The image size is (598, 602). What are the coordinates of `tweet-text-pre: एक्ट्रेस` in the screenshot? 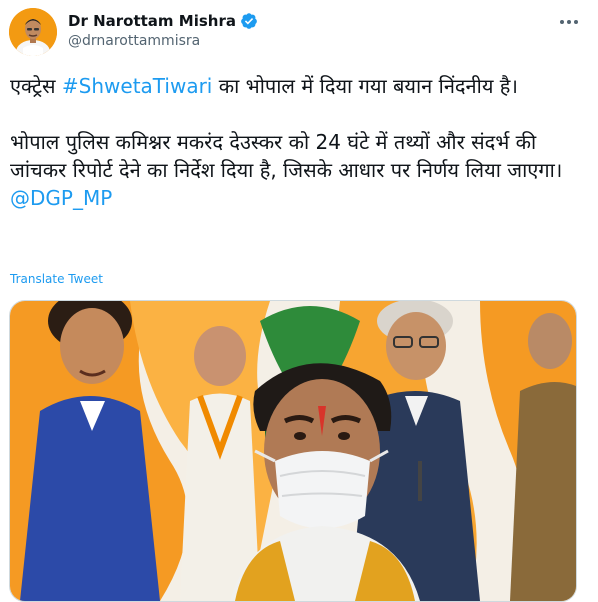 It's located at (36, 86).